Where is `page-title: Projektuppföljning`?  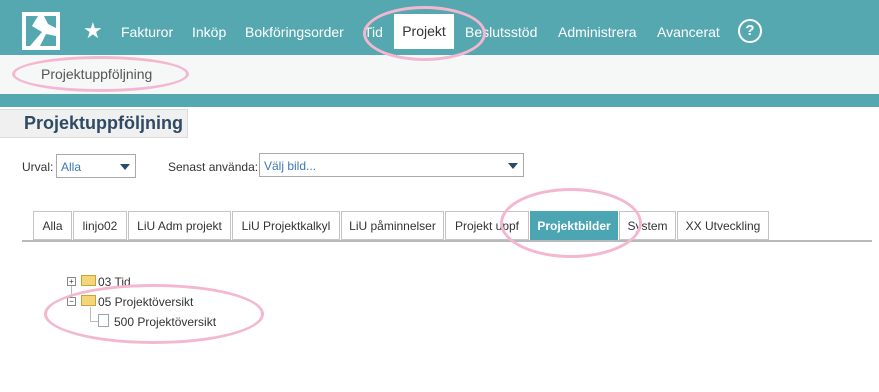 page-title: Projektuppföljning is located at coordinates (103, 123).